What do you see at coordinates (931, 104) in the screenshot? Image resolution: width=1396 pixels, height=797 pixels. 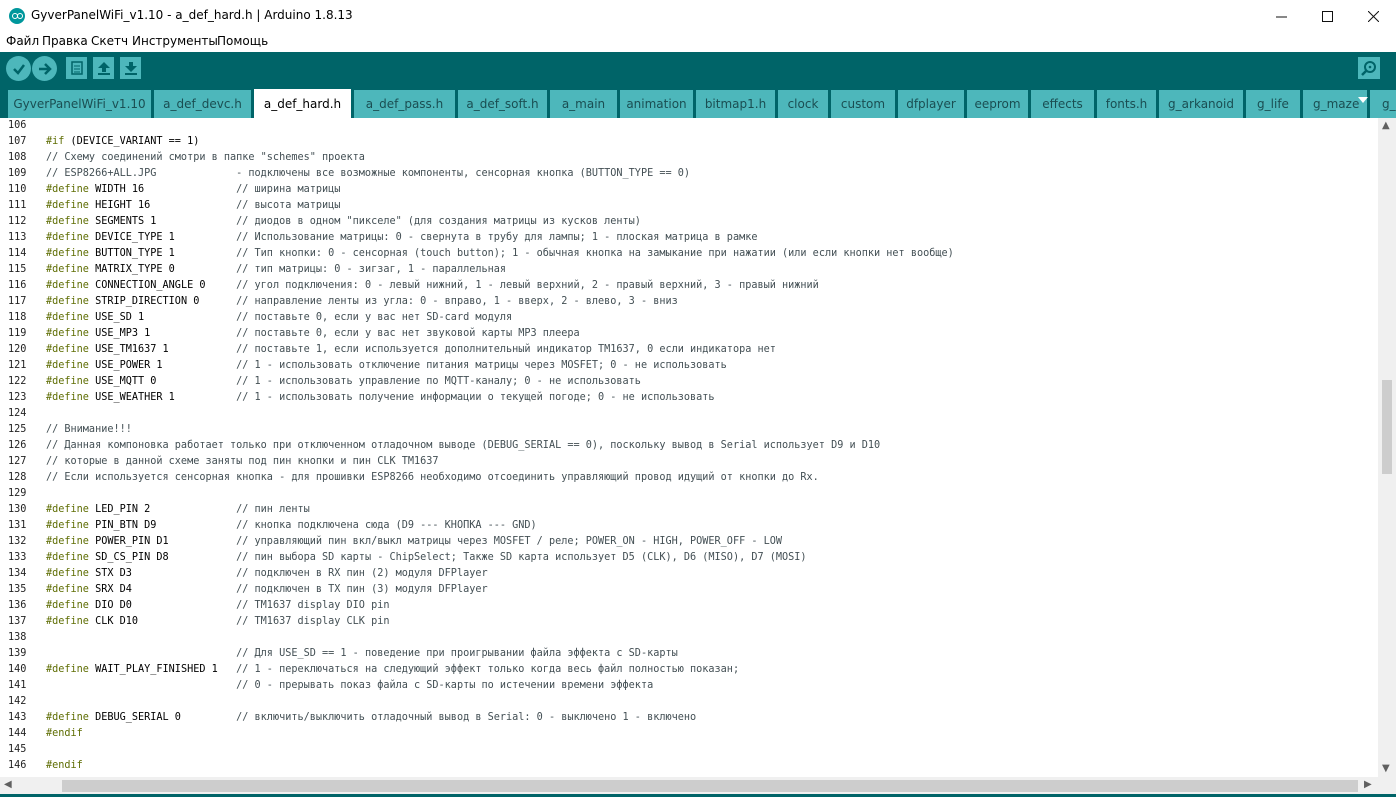 I see `tab-dfplayer: dfplayer` at bounding box center [931, 104].